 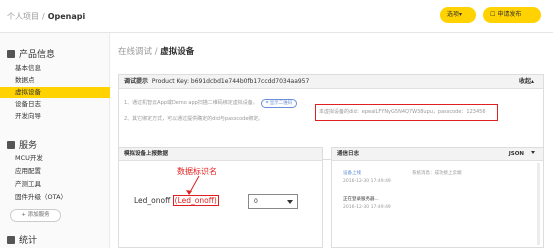 I want to click on sidebar-item-label: 数据点, so click(x=25, y=80).